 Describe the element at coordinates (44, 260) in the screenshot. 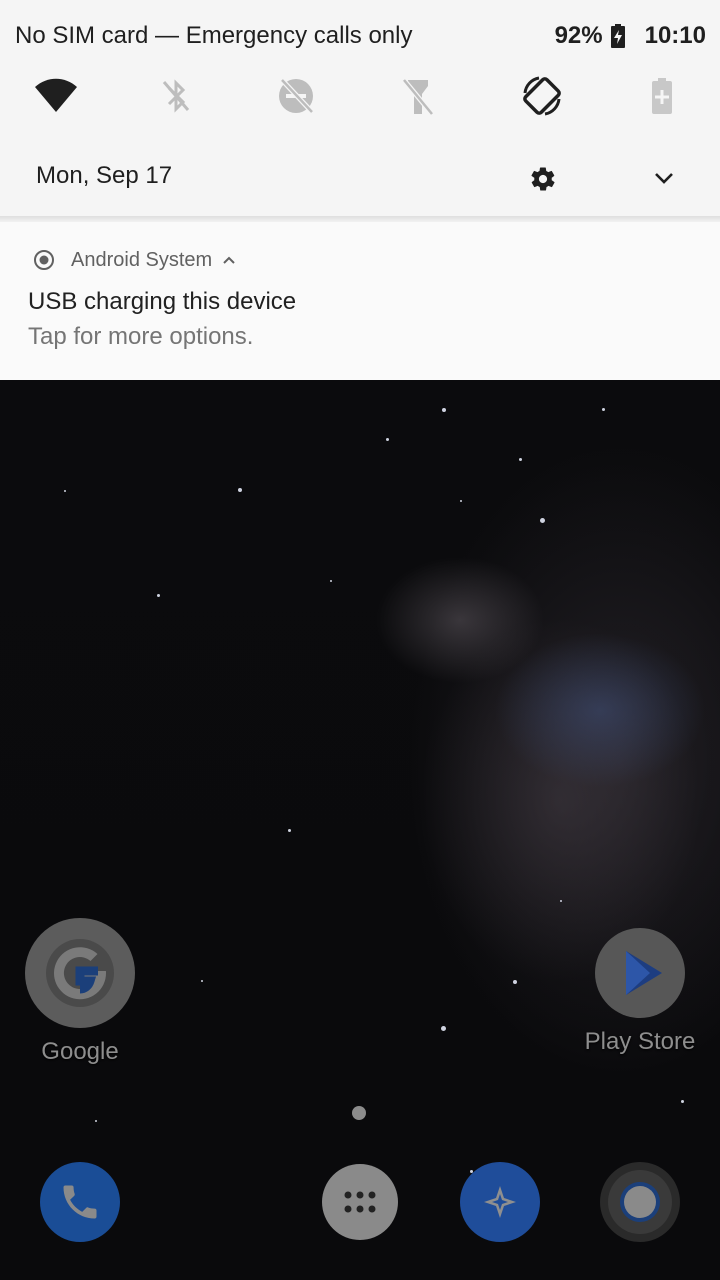

I see `android-system-icon` at that location.